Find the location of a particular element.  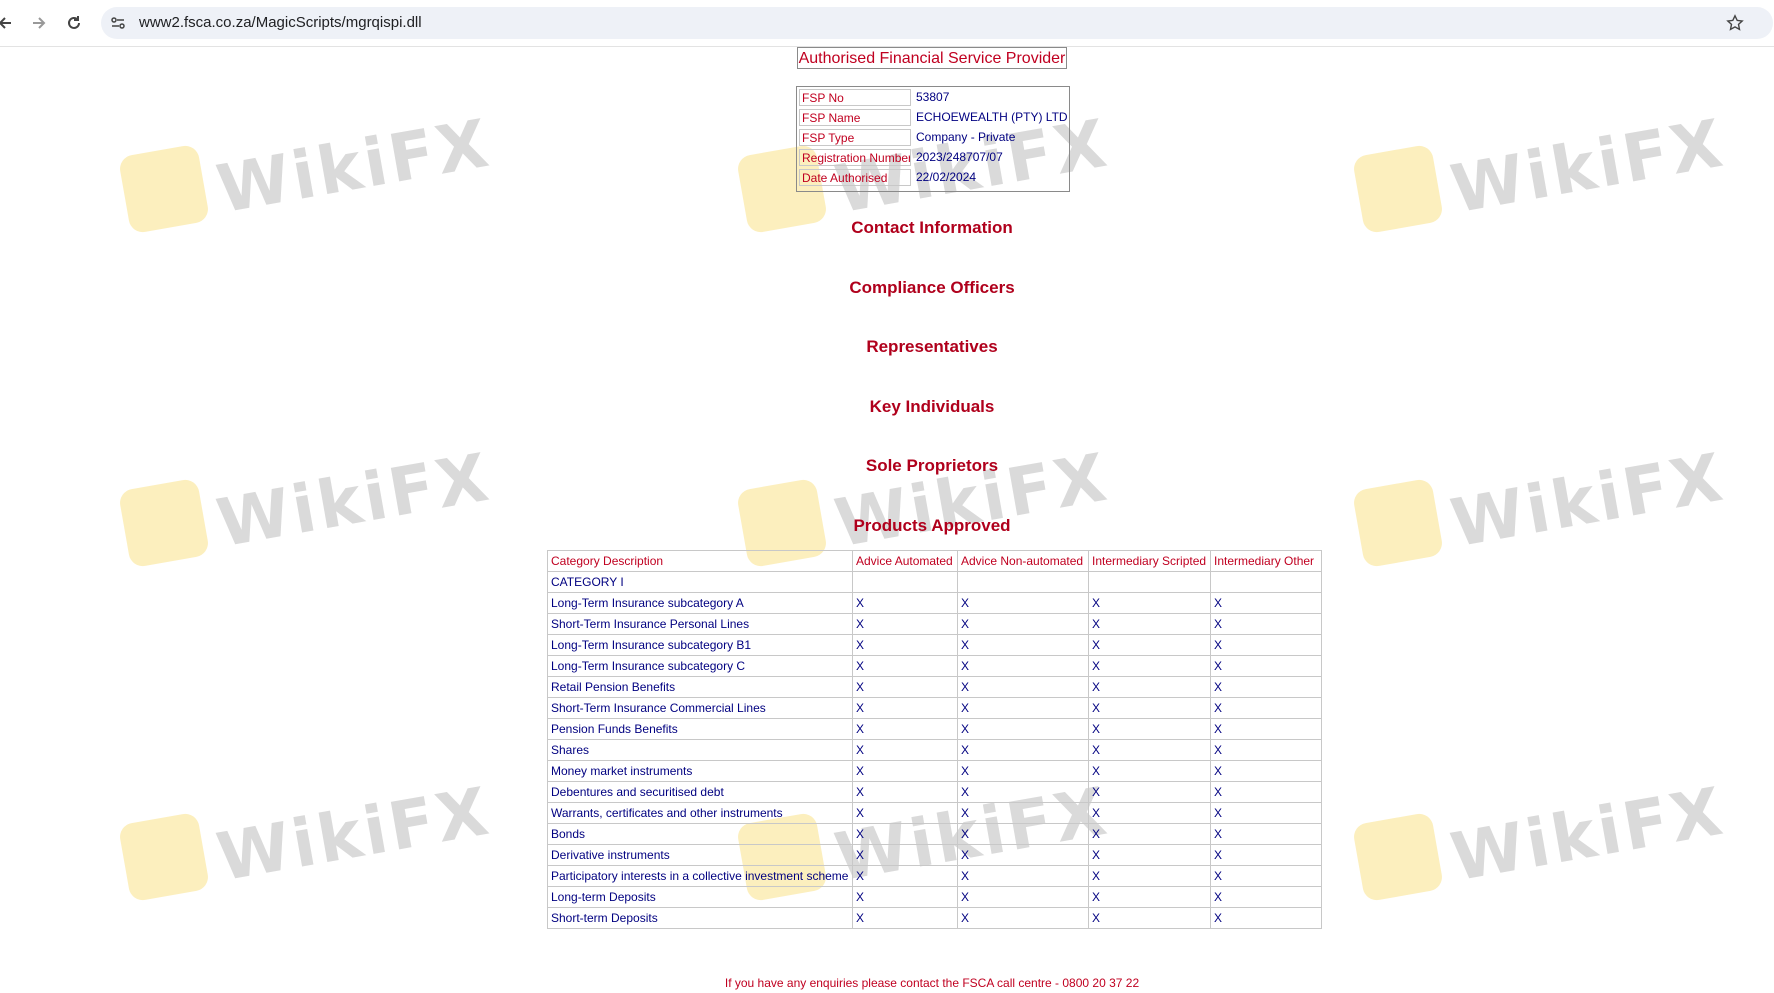

product-description: Long-Term Insurance subcategory A is located at coordinates (700, 603).